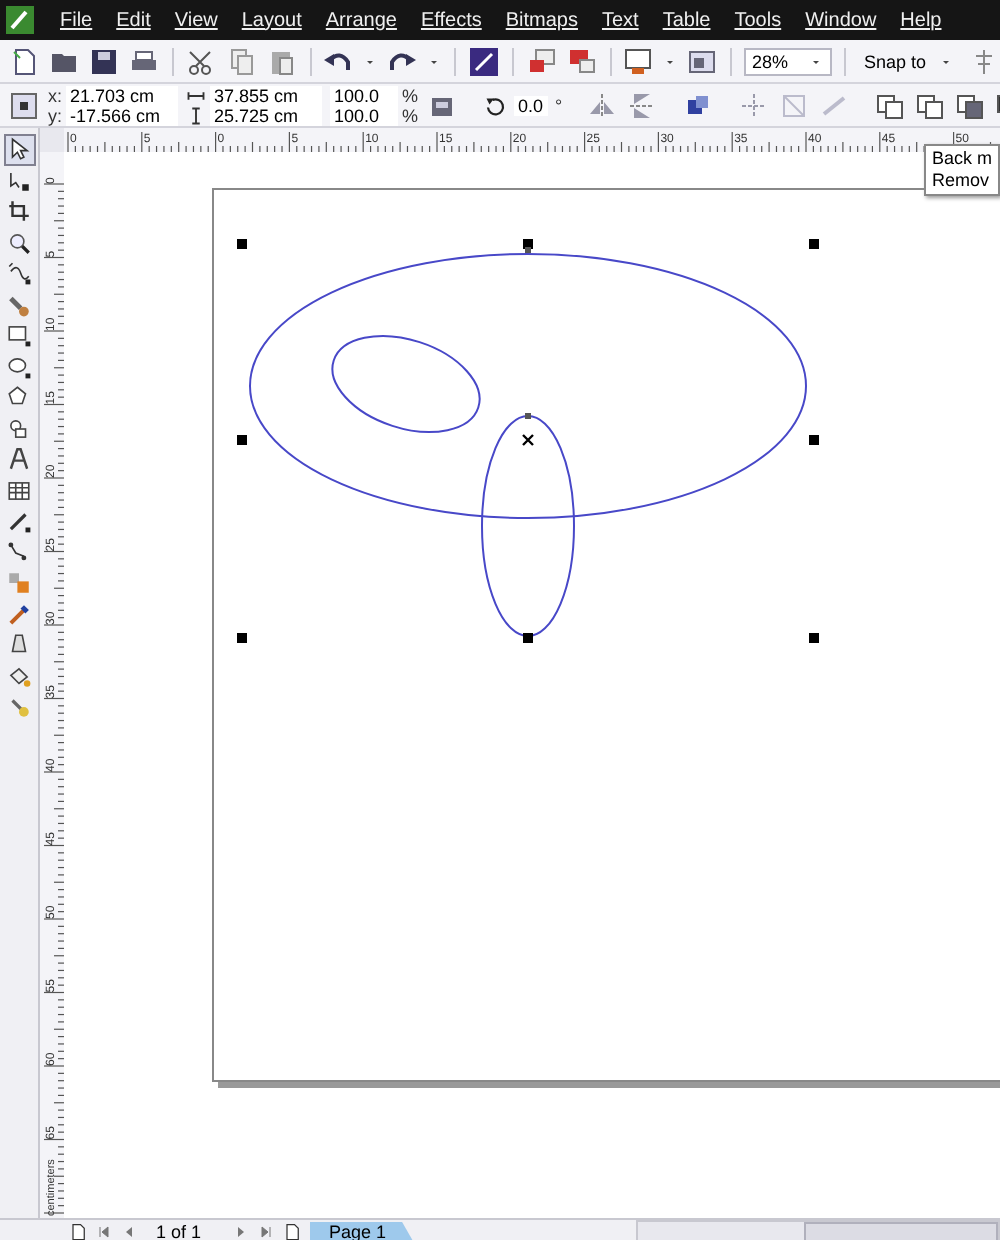 The height and width of the screenshot is (1240, 1000). What do you see at coordinates (841, 20) in the screenshot?
I see `menu-item: Window` at bounding box center [841, 20].